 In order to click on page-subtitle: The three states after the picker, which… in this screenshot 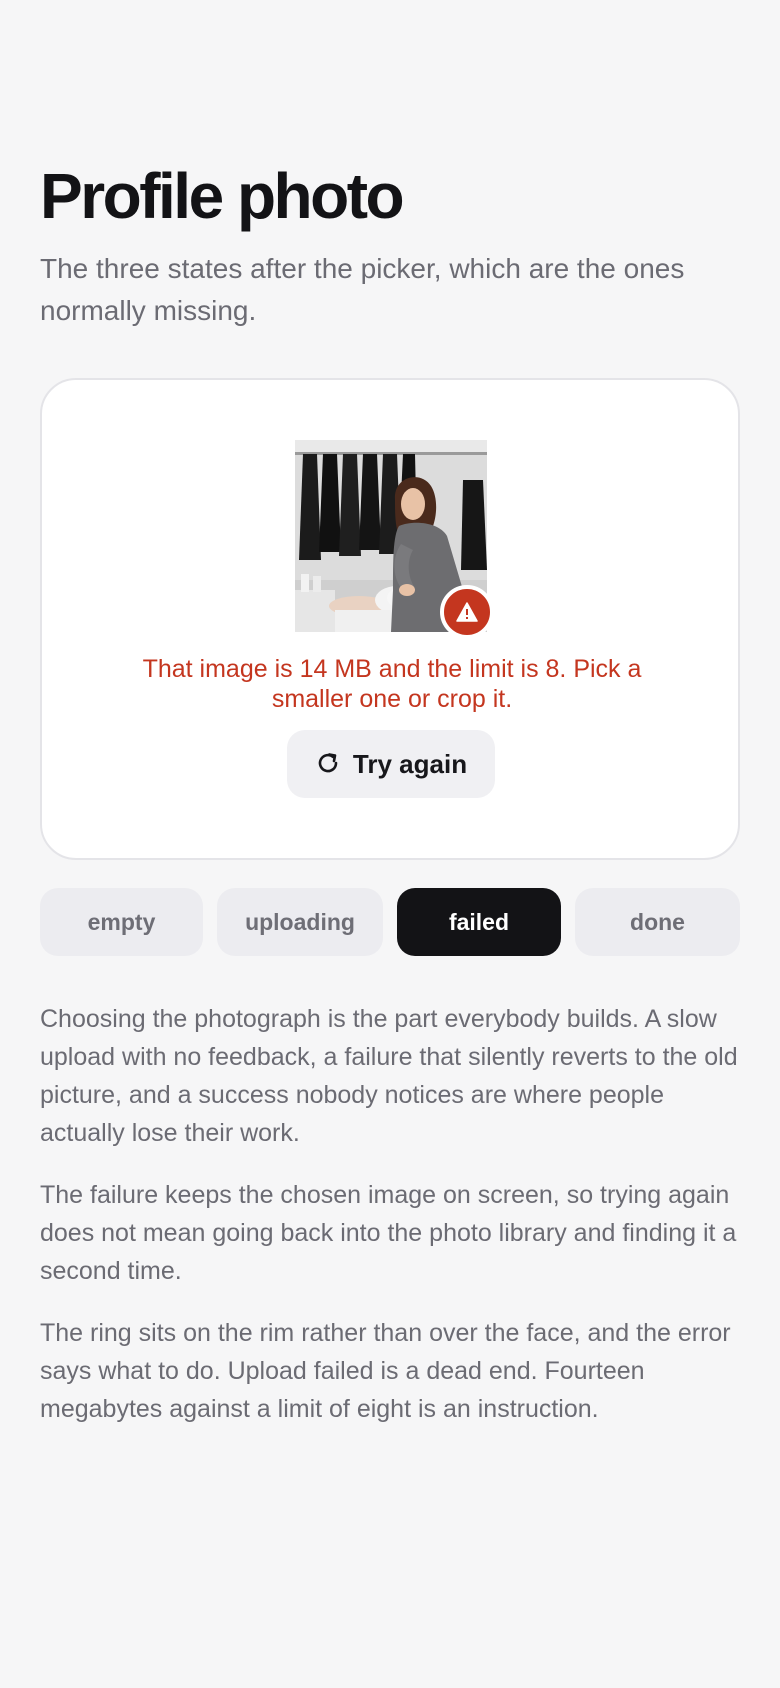, I will do `click(362, 289)`.